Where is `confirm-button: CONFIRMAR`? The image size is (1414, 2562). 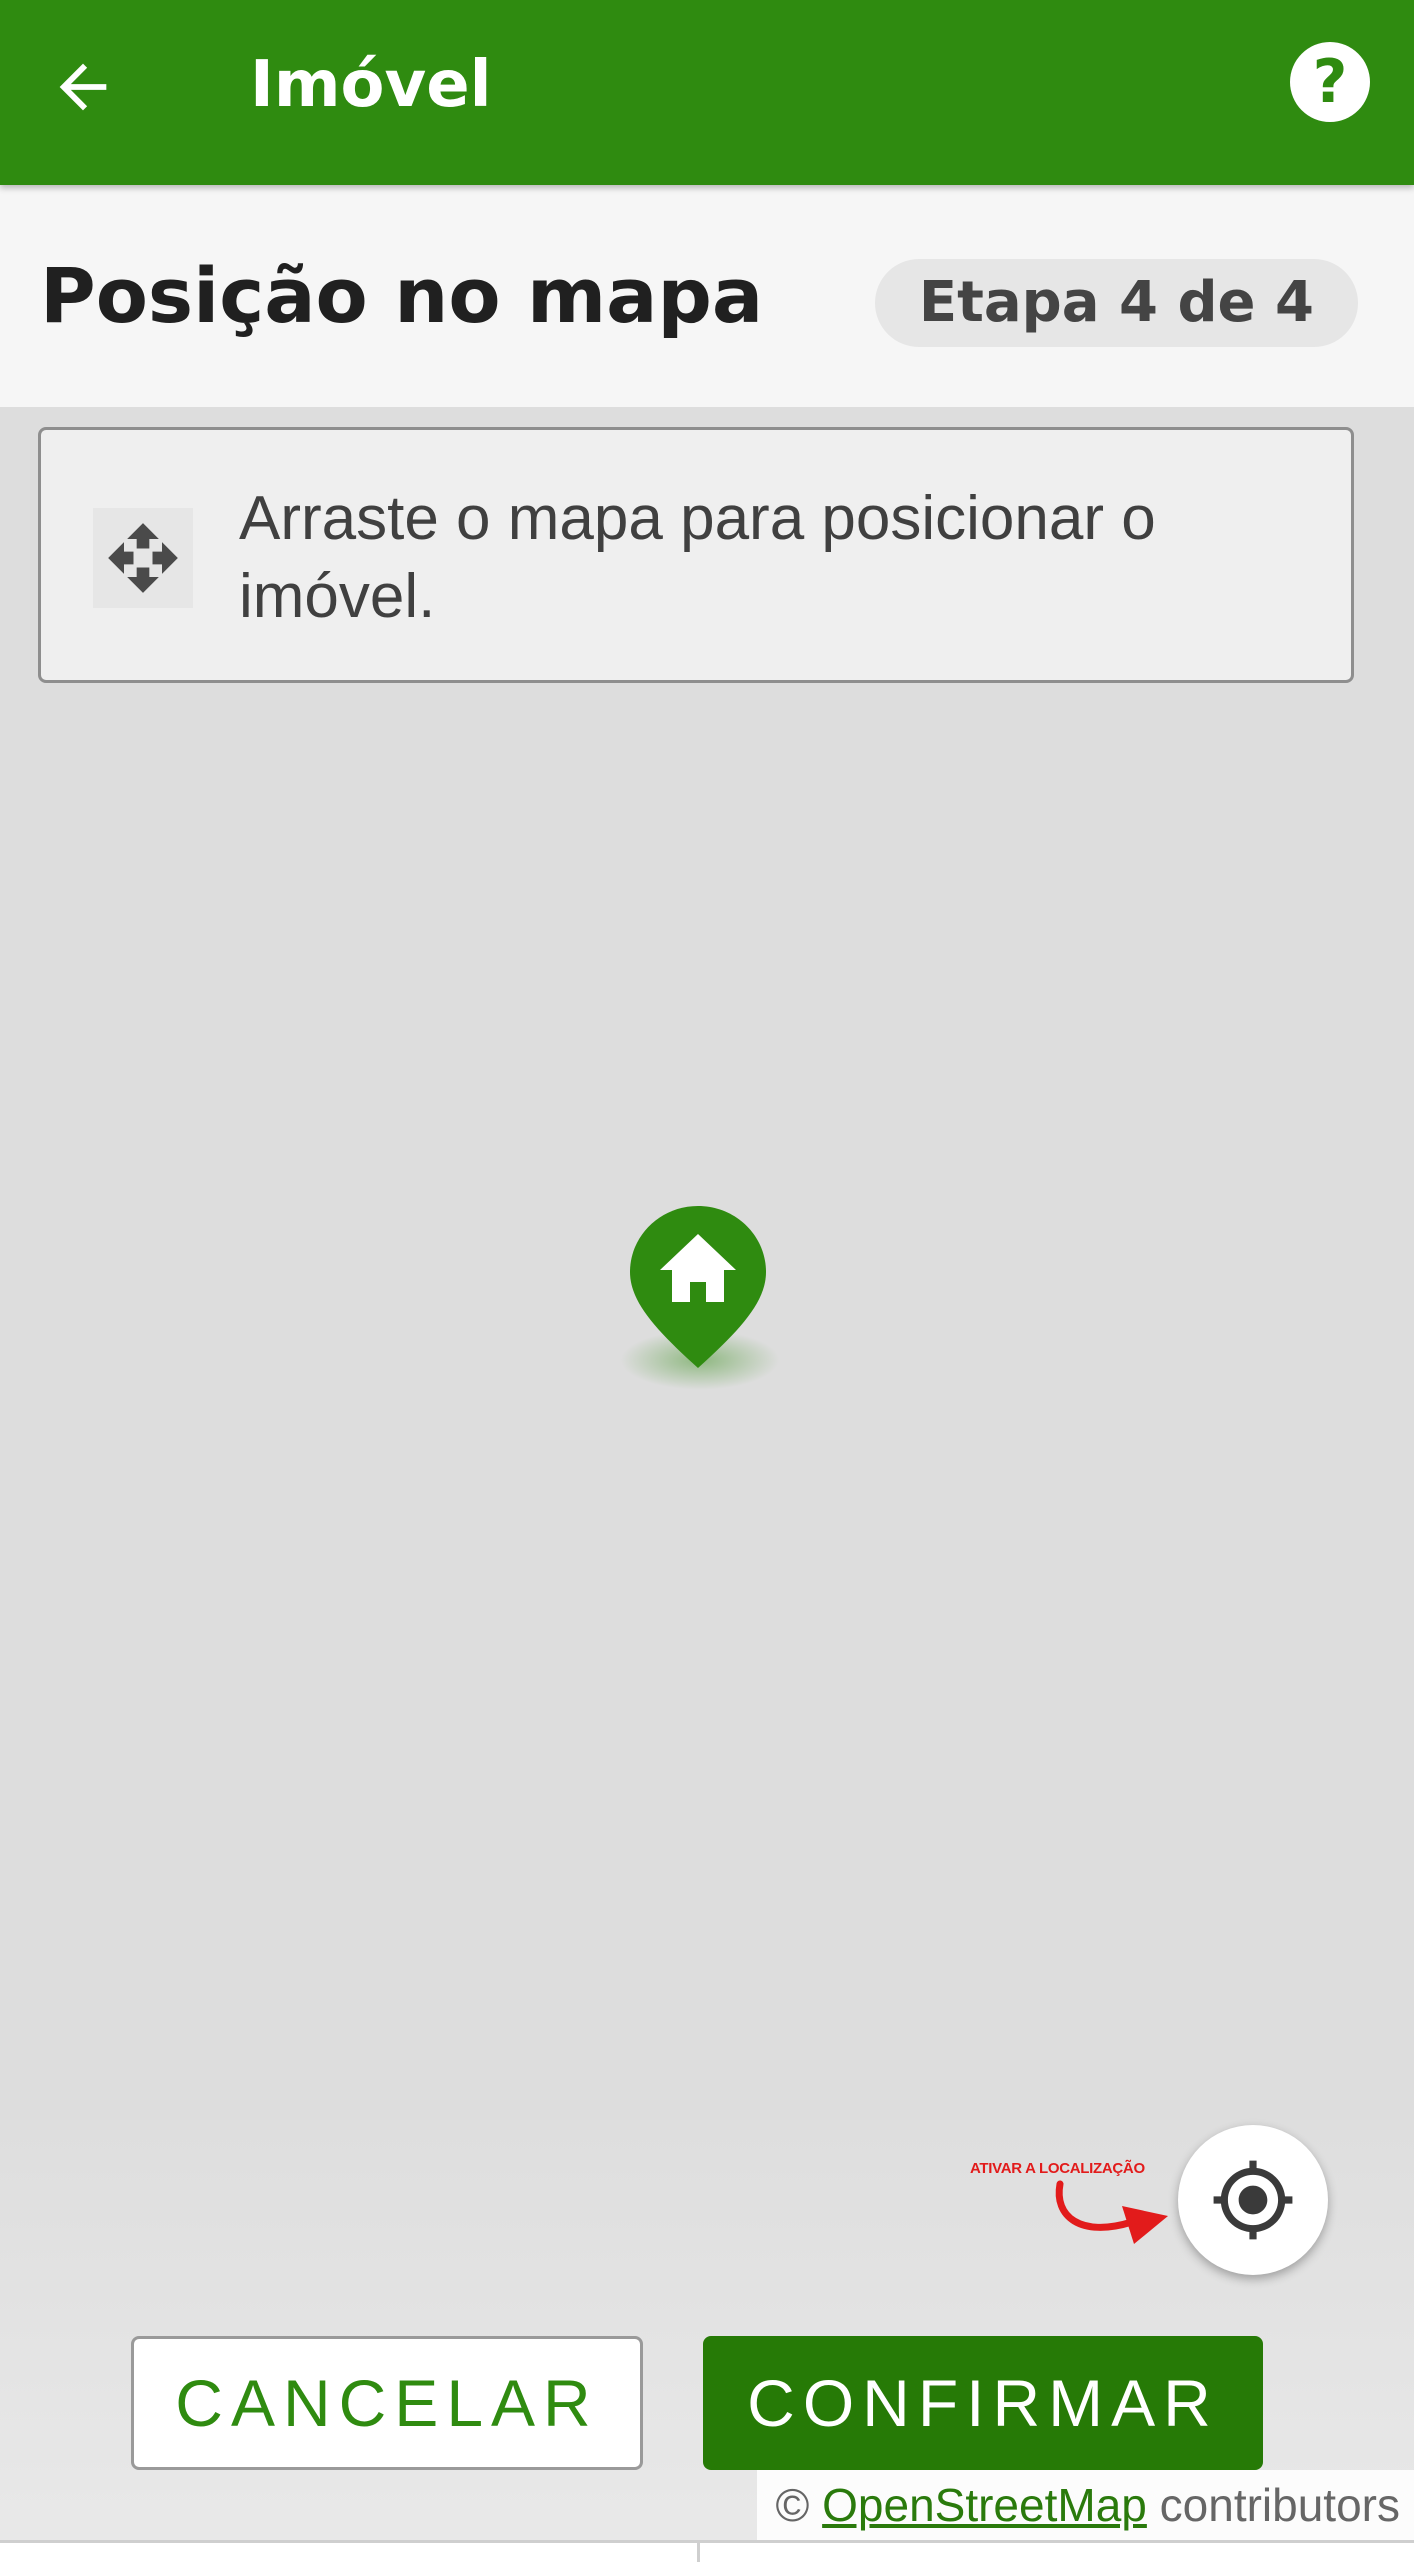 confirm-button: CONFIRMAR is located at coordinates (983, 2403).